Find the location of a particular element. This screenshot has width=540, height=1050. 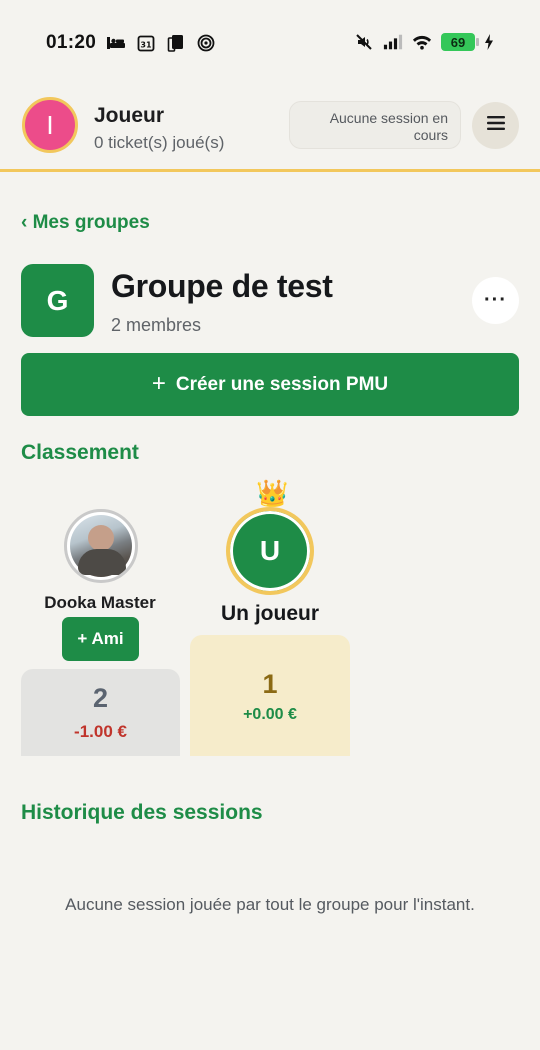

player-2-photo is located at coordinates (101, 546).